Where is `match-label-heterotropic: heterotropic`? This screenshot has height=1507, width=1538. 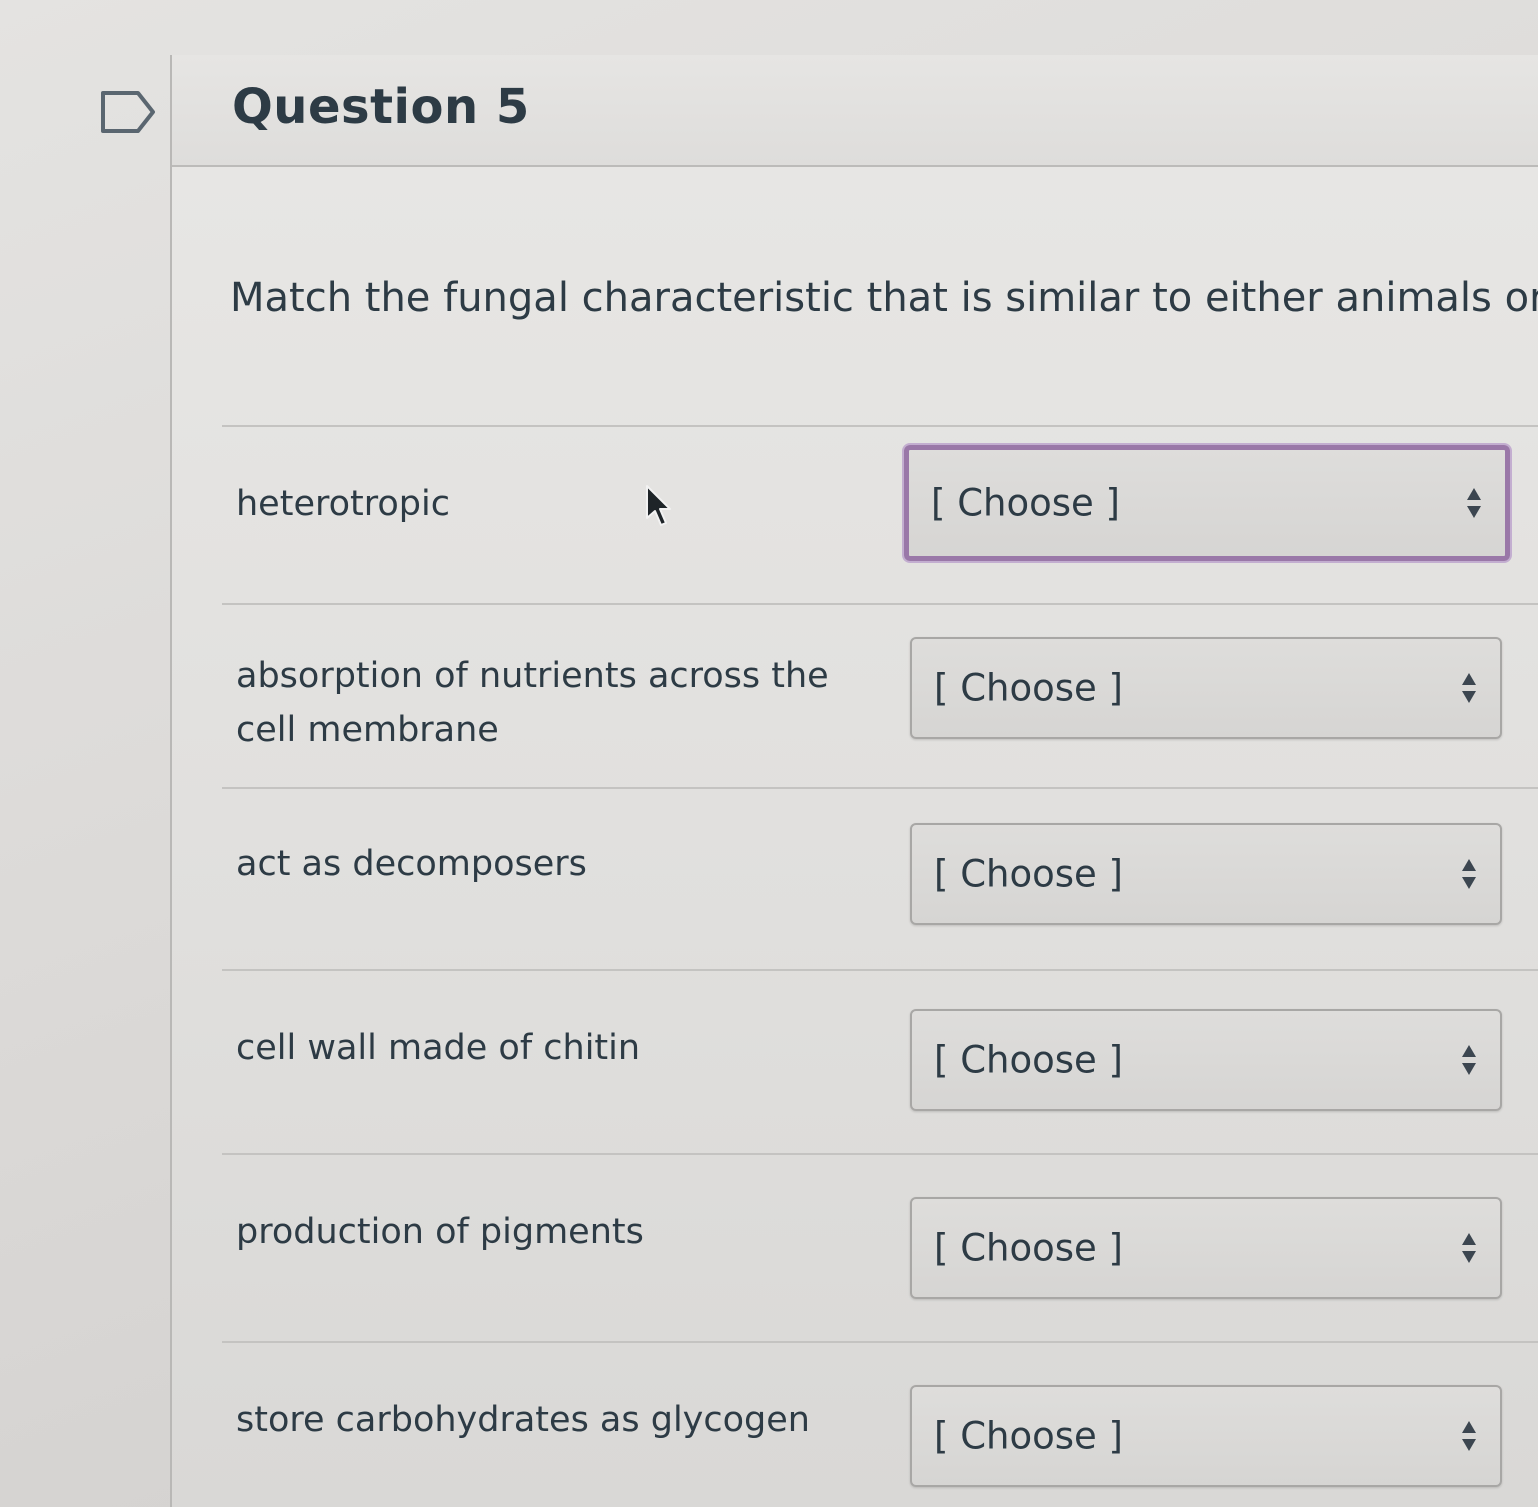 match-label-heterotropic: heterotropic is located at coordinates (343, 504).